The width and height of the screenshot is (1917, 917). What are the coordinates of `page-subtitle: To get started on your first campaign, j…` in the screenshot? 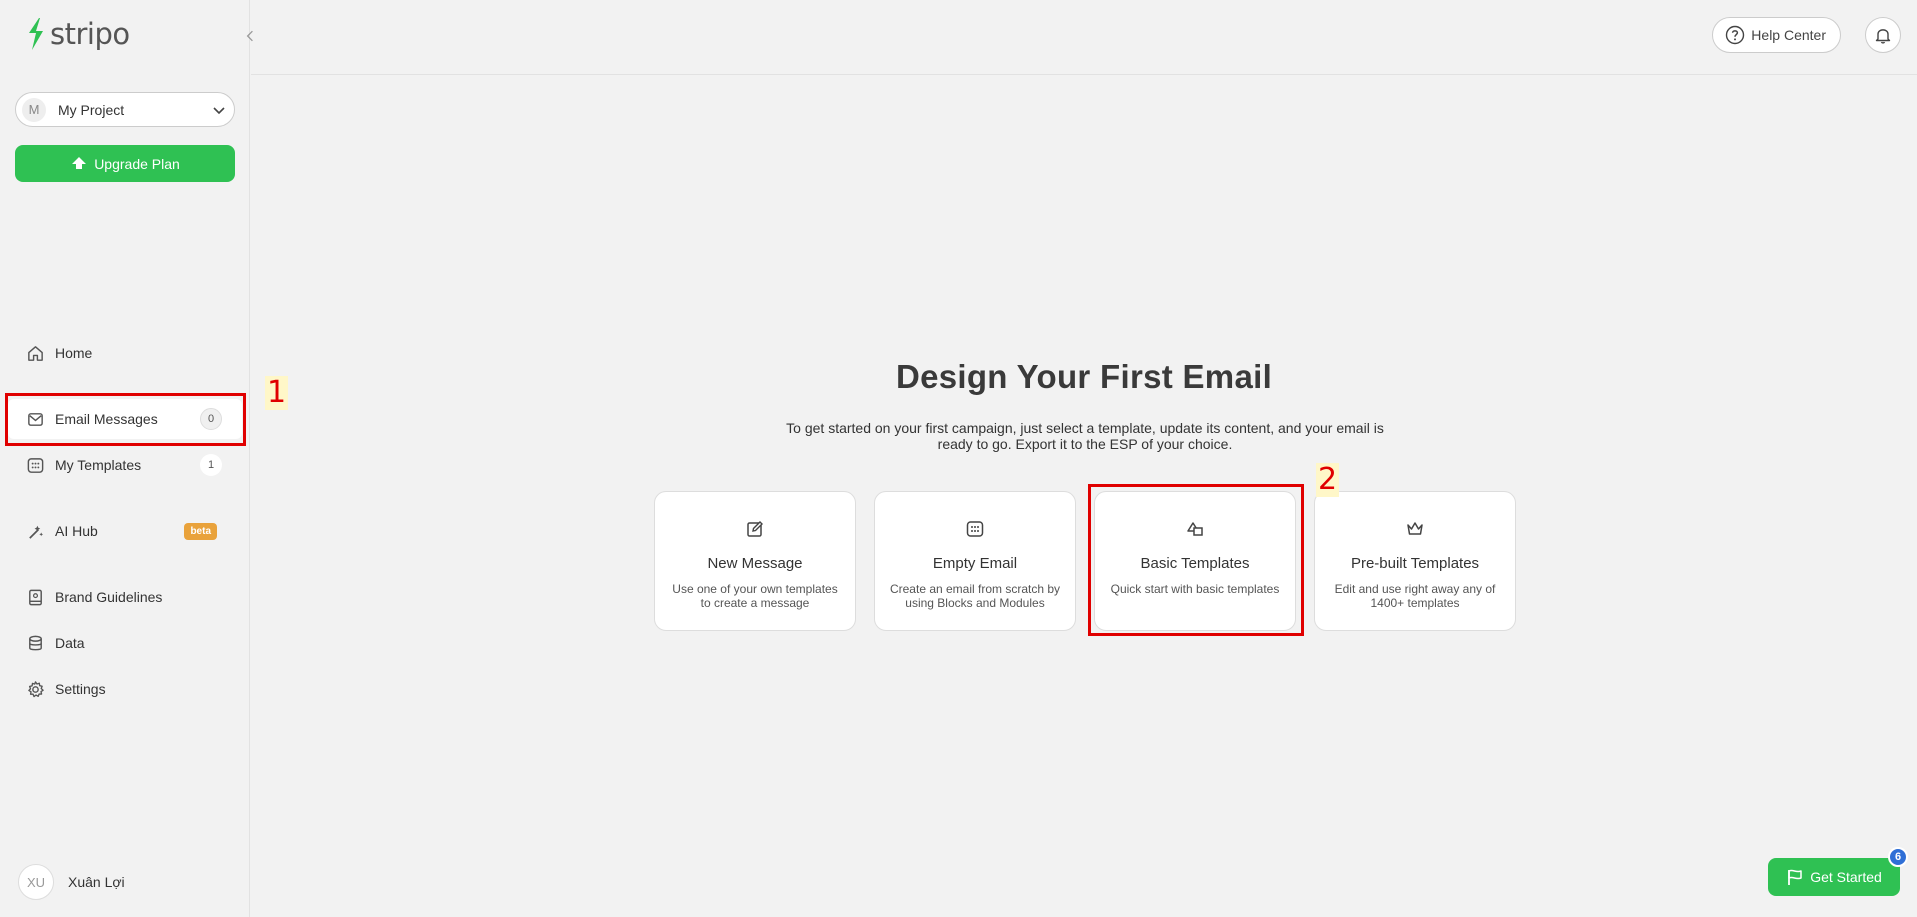 It's located at (1085, 436).